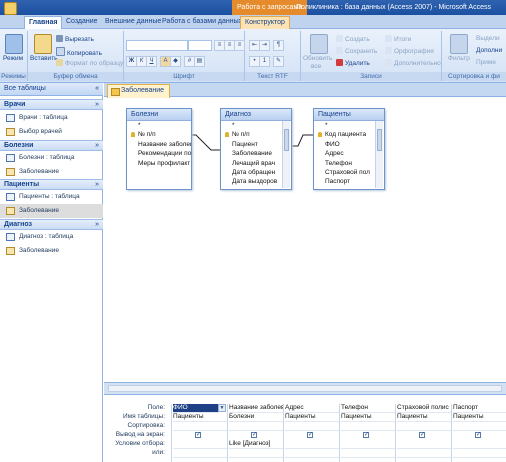 This screenshot has width=506, height=462. What do you see at coordinates (256, 153) in the screenshot?
I see `field-item: Заболевание` at bounding box center [256, 153].